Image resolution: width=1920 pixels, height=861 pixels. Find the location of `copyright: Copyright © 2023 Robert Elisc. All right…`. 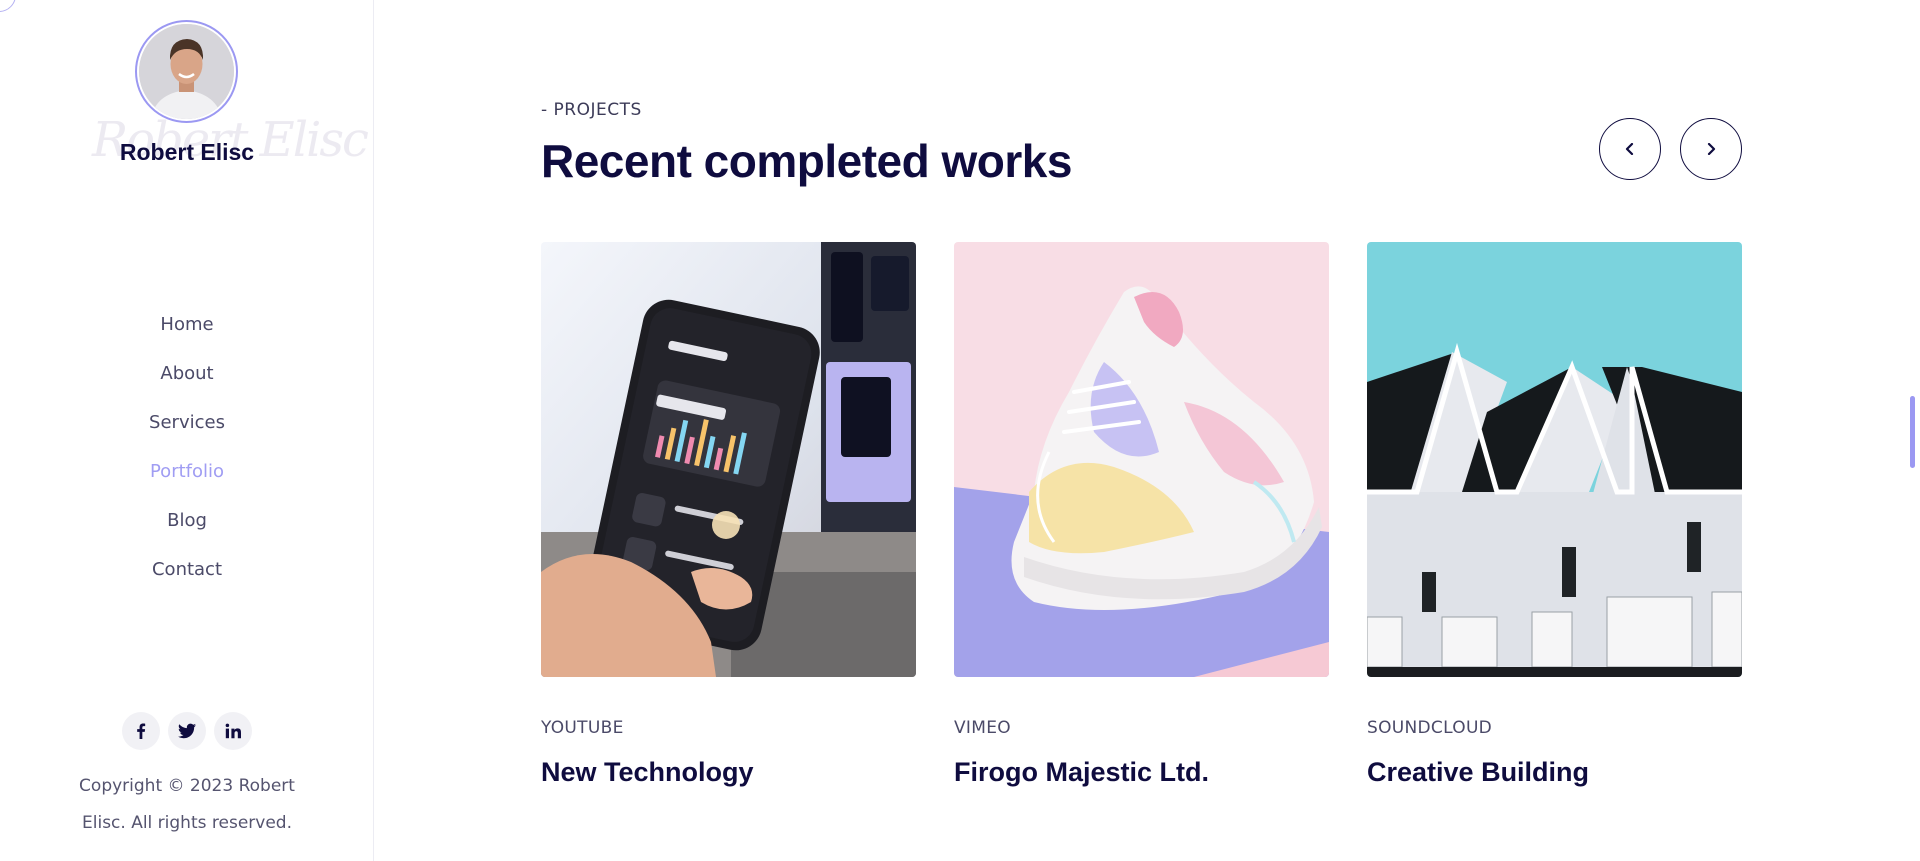

copyright: Copyright © 2023 Robert Elisc. All right… is located at coordinates (187, 805).